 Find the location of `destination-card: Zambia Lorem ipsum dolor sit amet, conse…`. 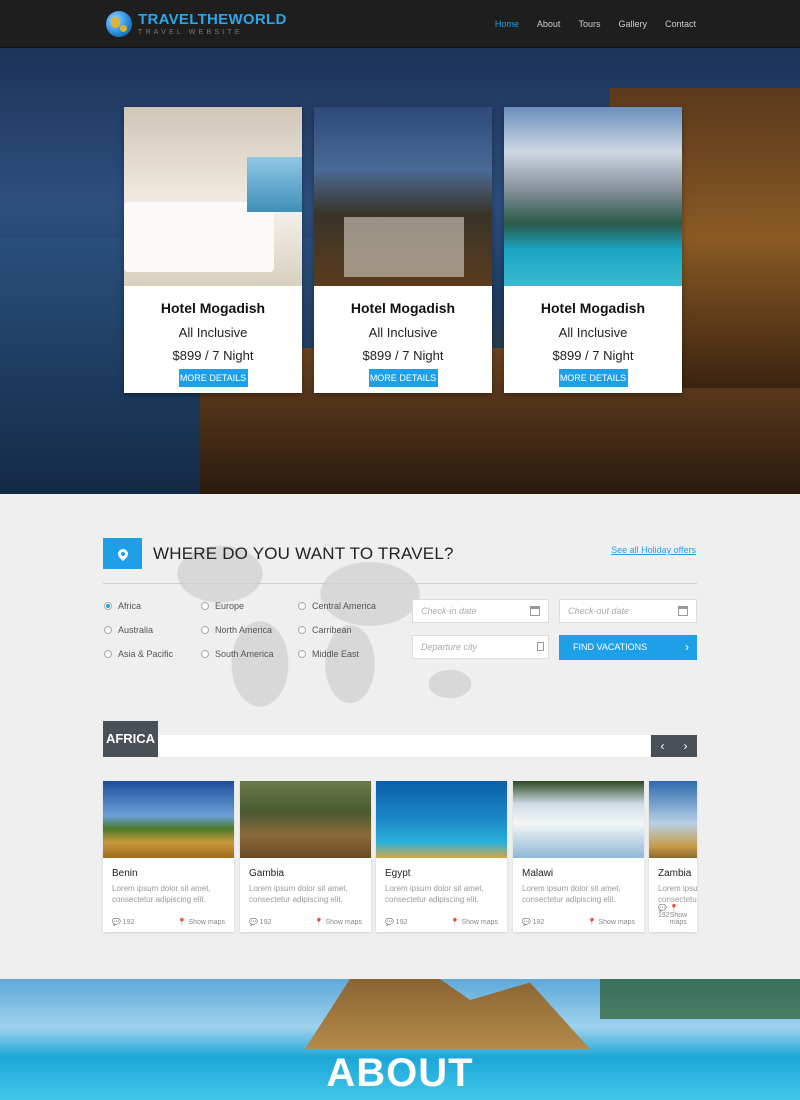

destination-card: Zambia Lorem ipsum dolor sit amet, conse… is located at coordinates (673, 856).